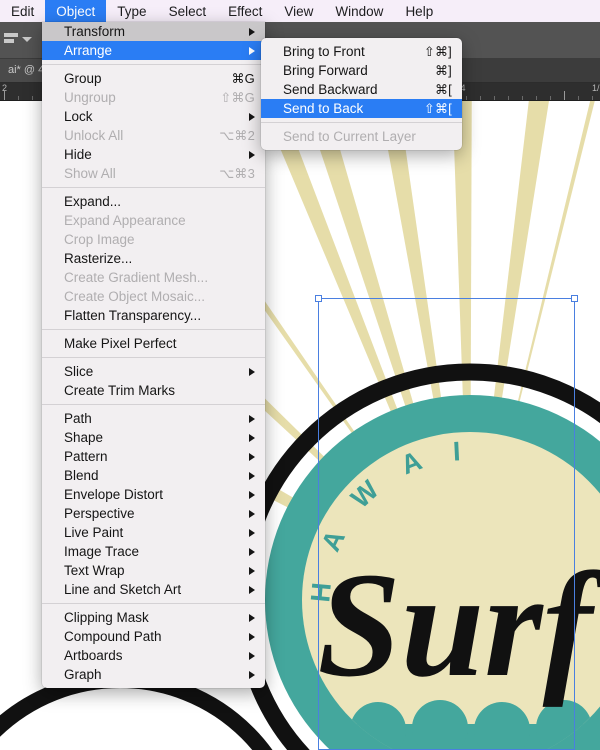 This screenshot has width=600, height=750. I want to click on menu-item-shortcut: ⇧⌘G, so click(237, 97).